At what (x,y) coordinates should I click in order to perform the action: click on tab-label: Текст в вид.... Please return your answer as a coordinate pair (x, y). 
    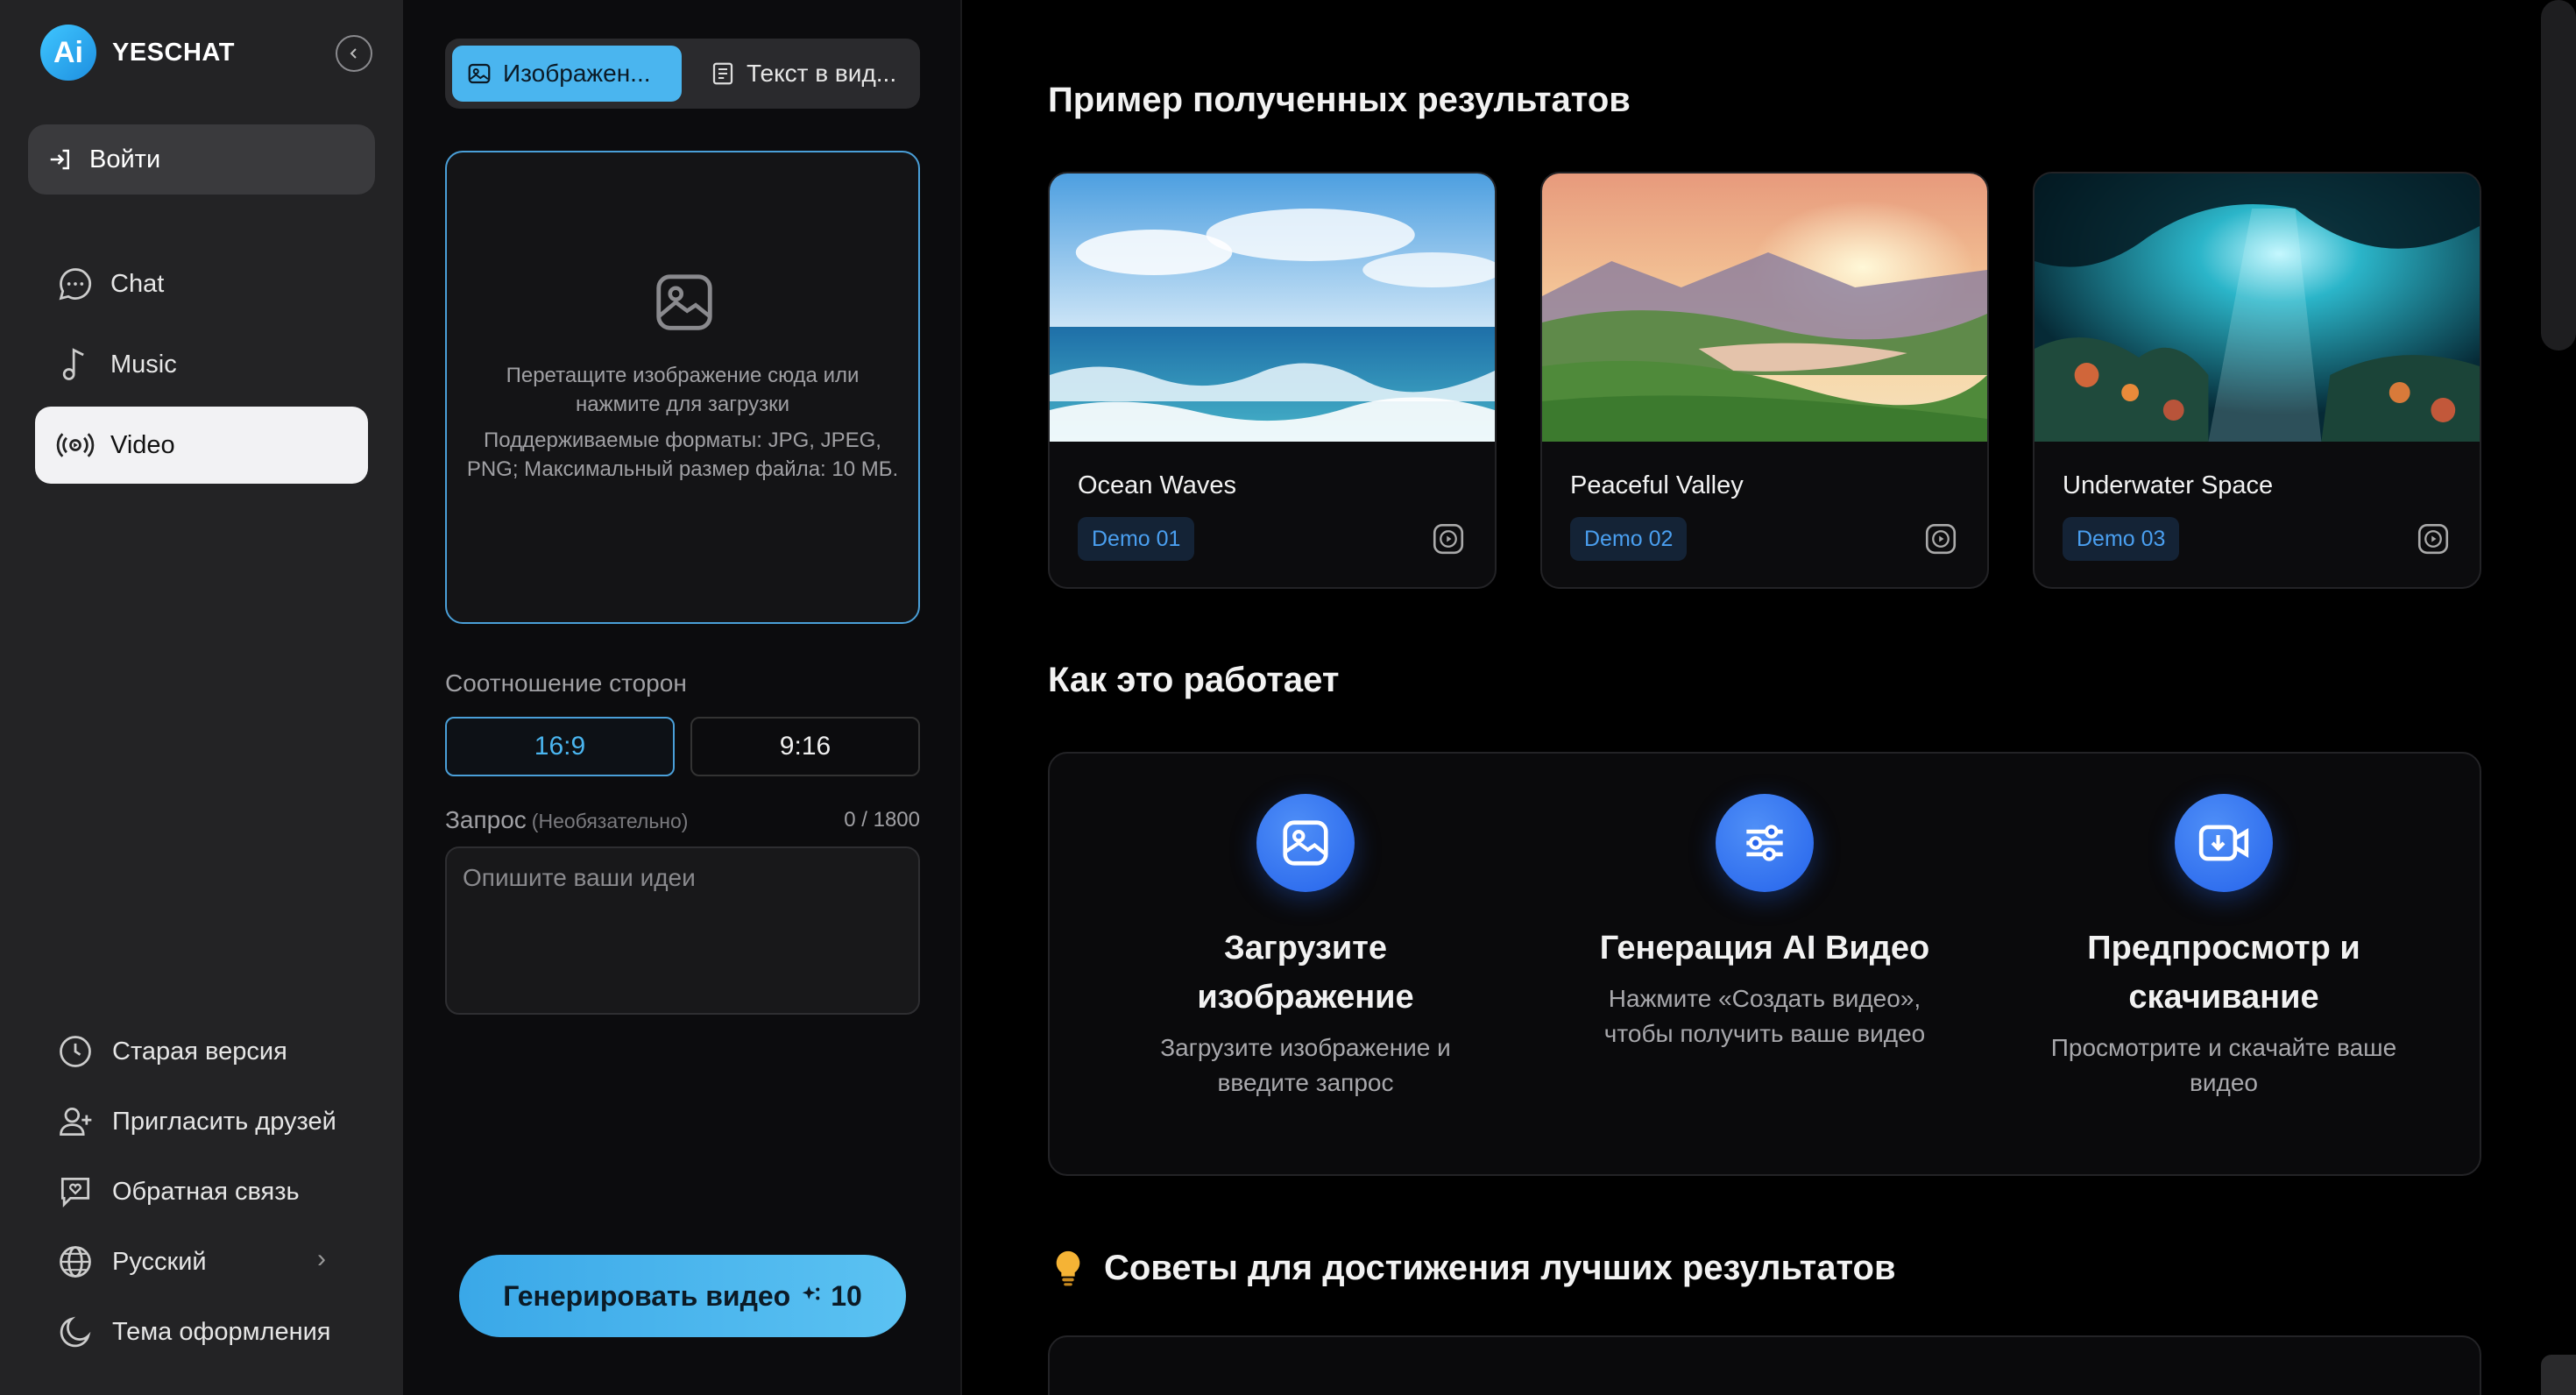
    Looking at the image, I should click on (822, 73).